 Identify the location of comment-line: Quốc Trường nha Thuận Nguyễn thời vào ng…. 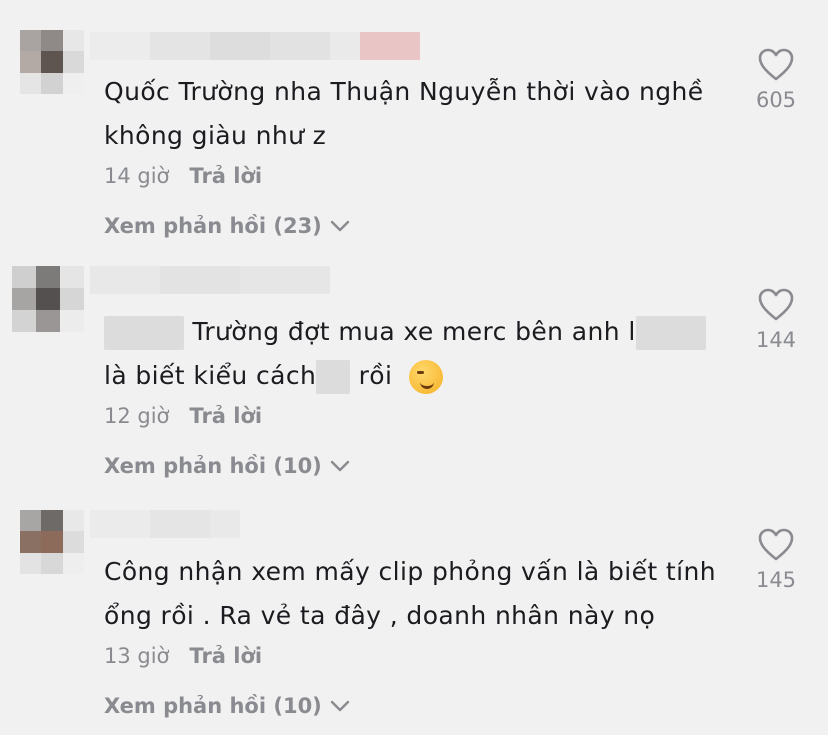
(404, 91).